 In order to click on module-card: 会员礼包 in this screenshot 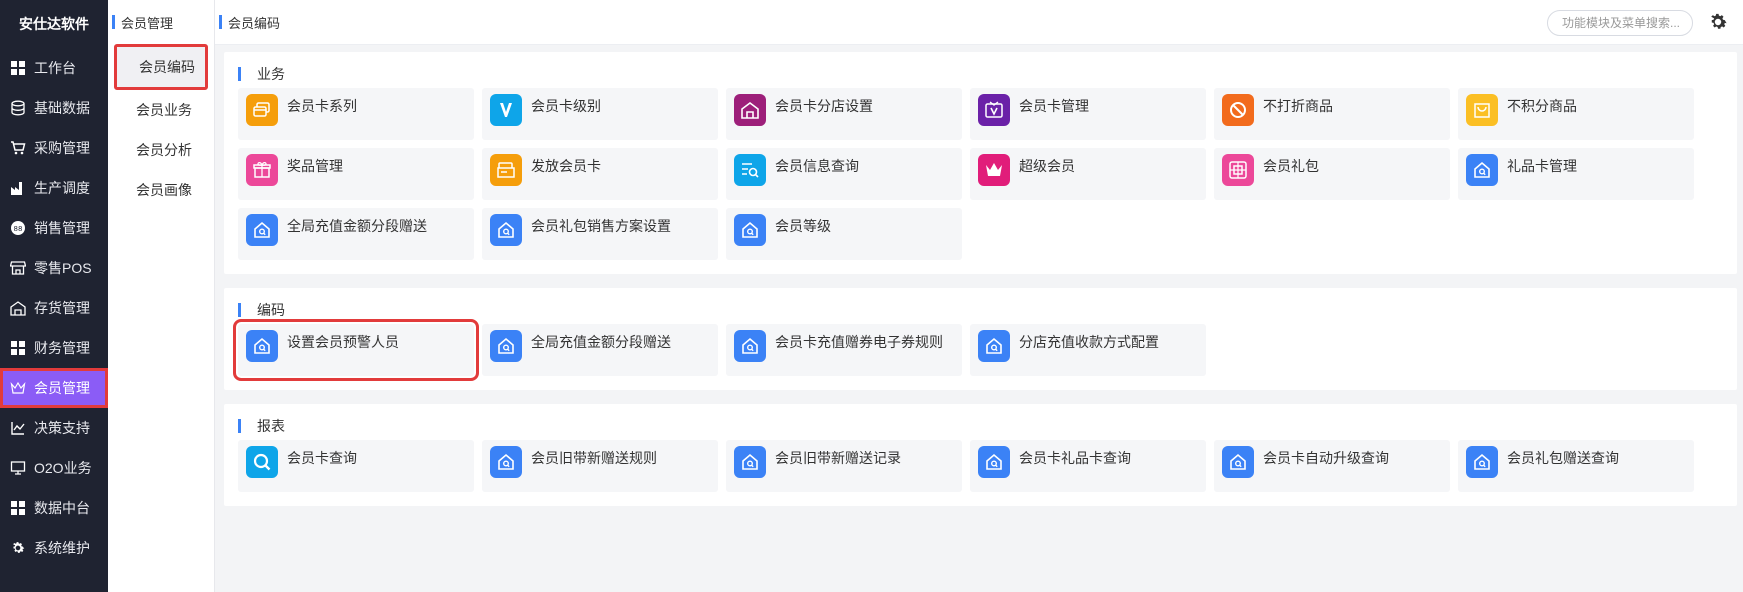, I will do `click(1332, 174)`.